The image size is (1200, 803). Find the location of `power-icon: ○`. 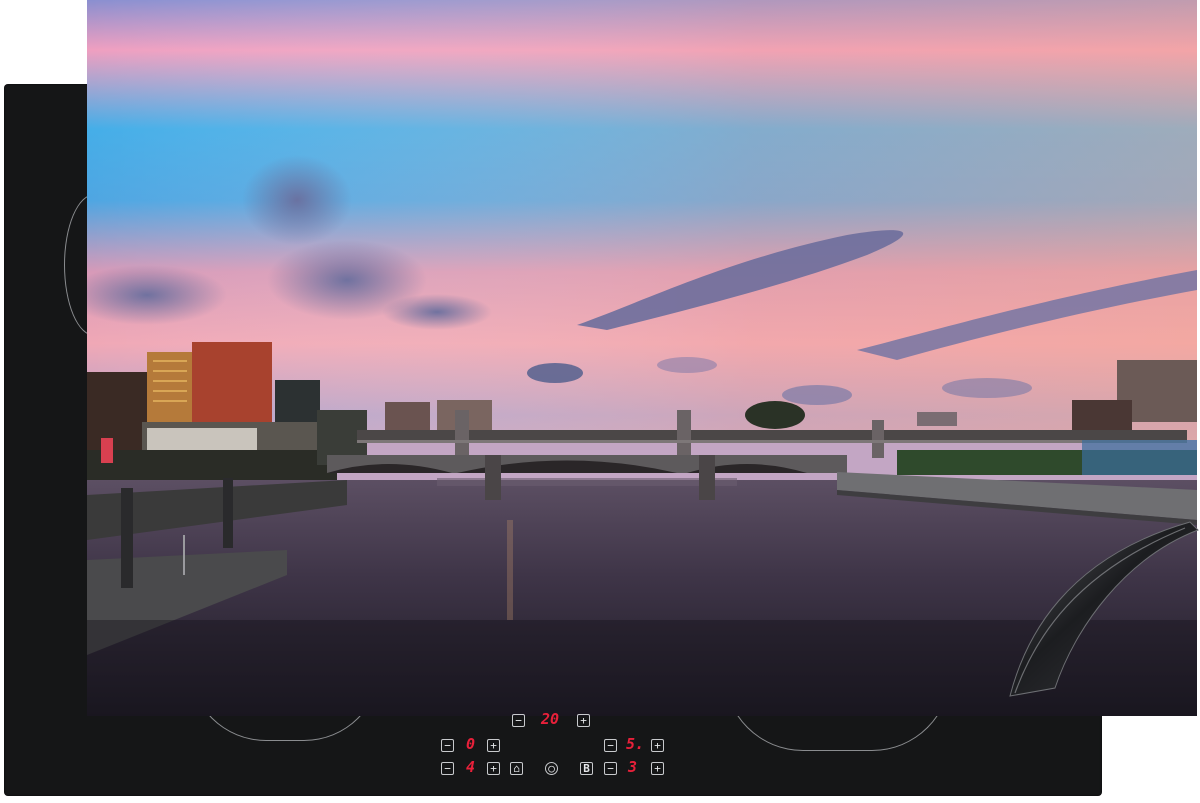

power-icon: ○ is located at coordinates (551, 768).